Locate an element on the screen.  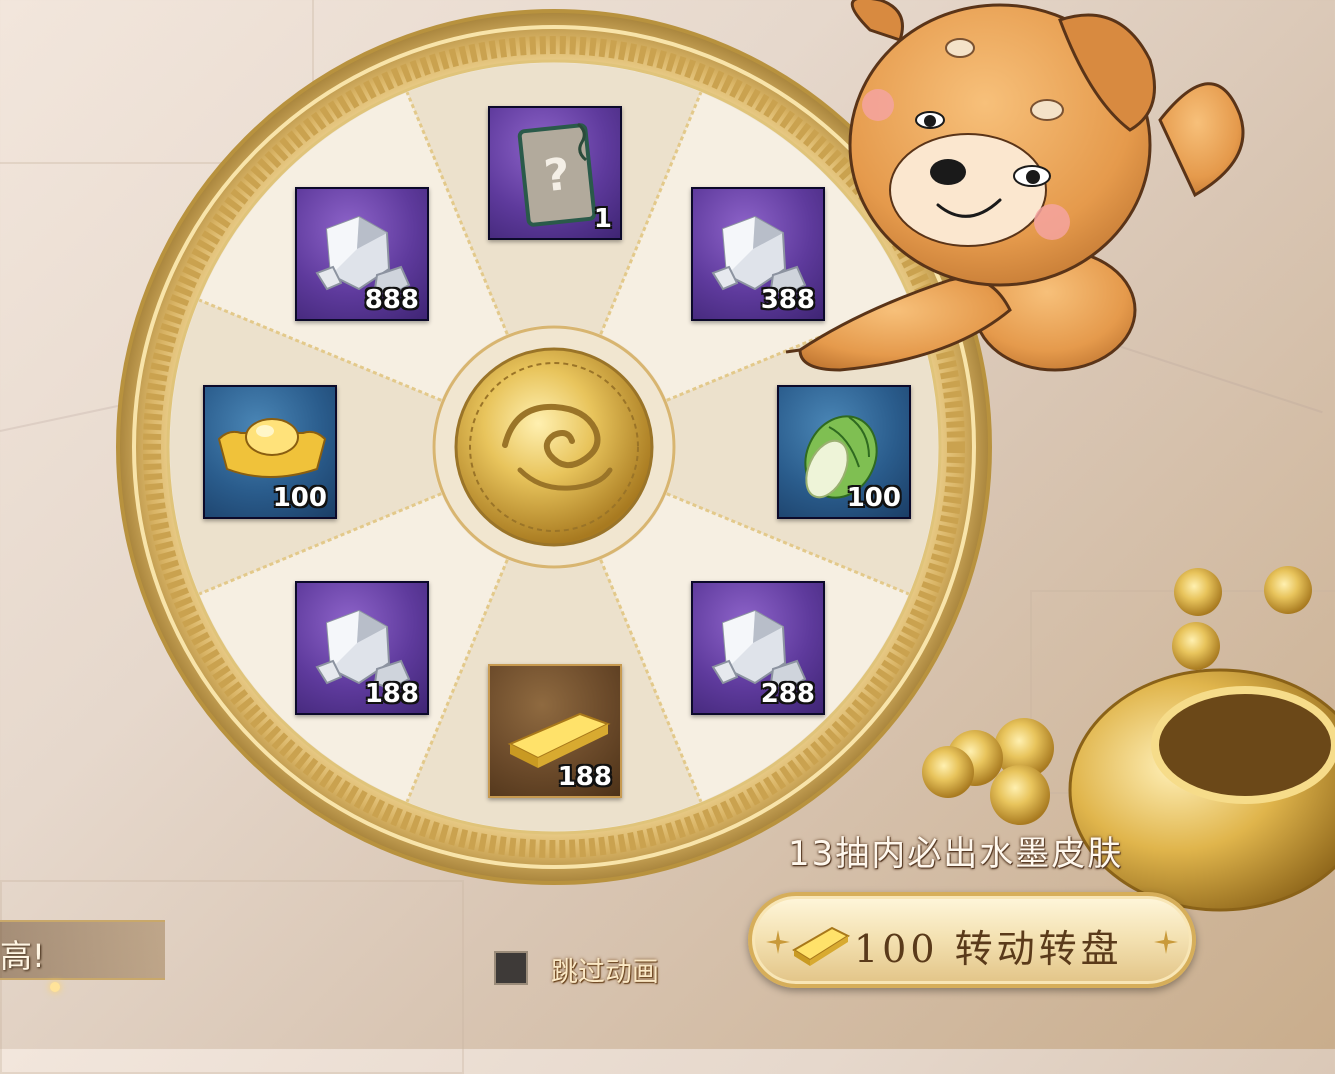
prize-slot-bottom: 188 is located at coordinates (555, 731).